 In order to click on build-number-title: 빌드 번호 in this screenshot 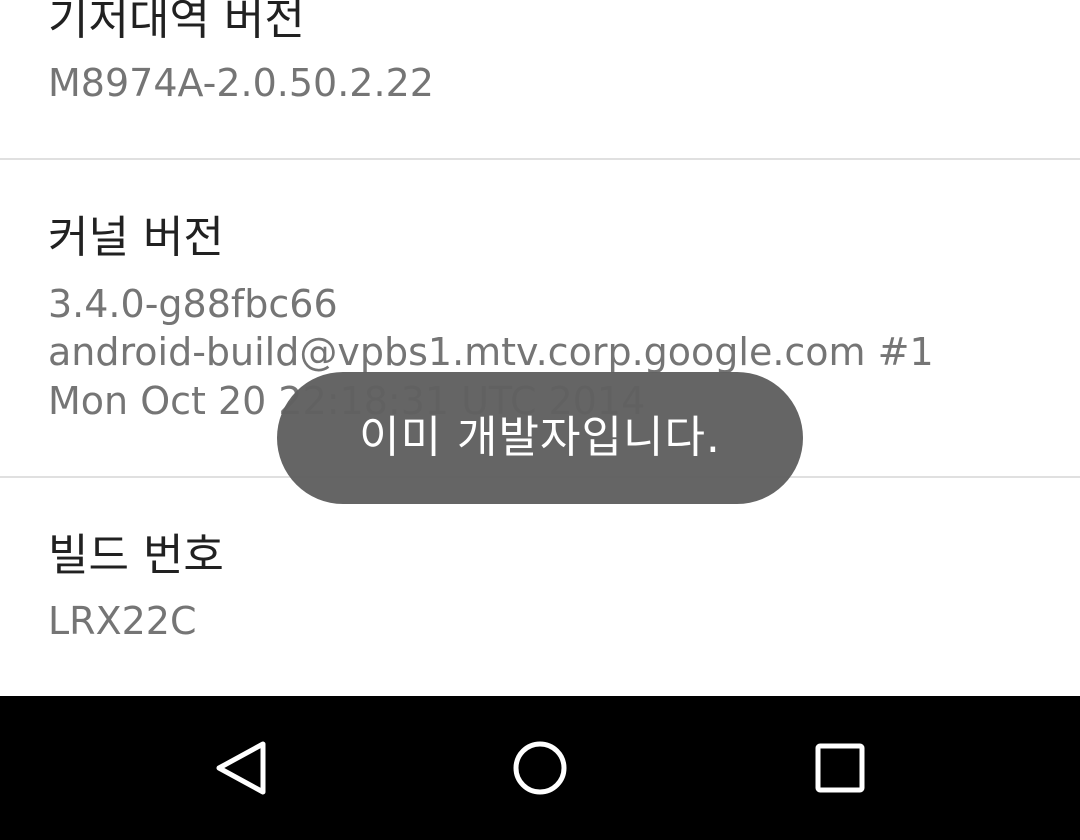, I will do `click(136, 555)`.